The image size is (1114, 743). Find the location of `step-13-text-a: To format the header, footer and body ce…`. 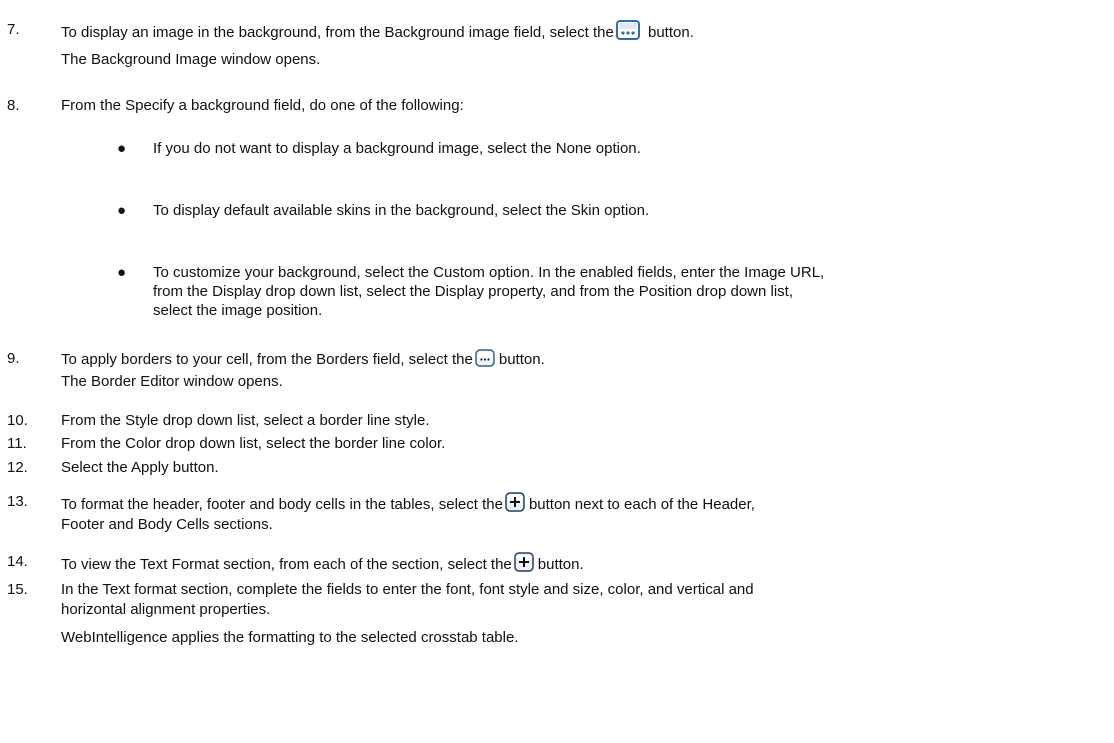

step-13-text-a: To format the header, footer and body ce… is located at coordinates (282, 504).